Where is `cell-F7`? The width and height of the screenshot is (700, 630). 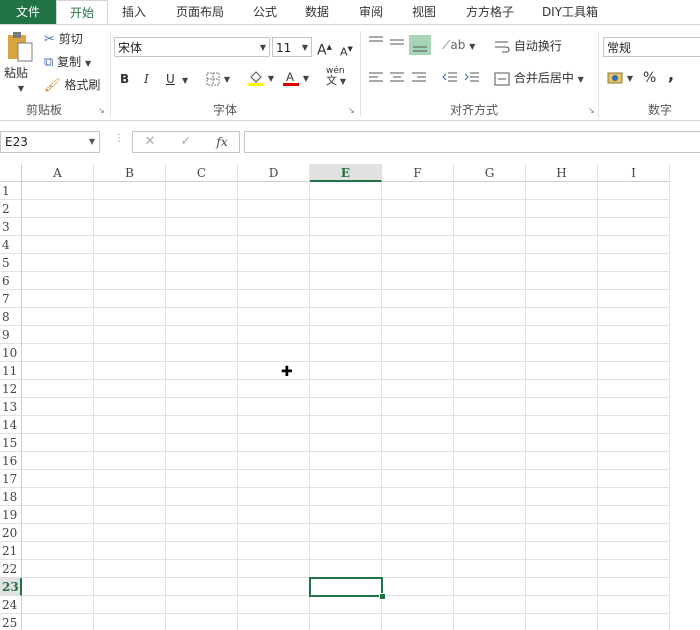
cell-F7 is located at coordinates (418, 299).